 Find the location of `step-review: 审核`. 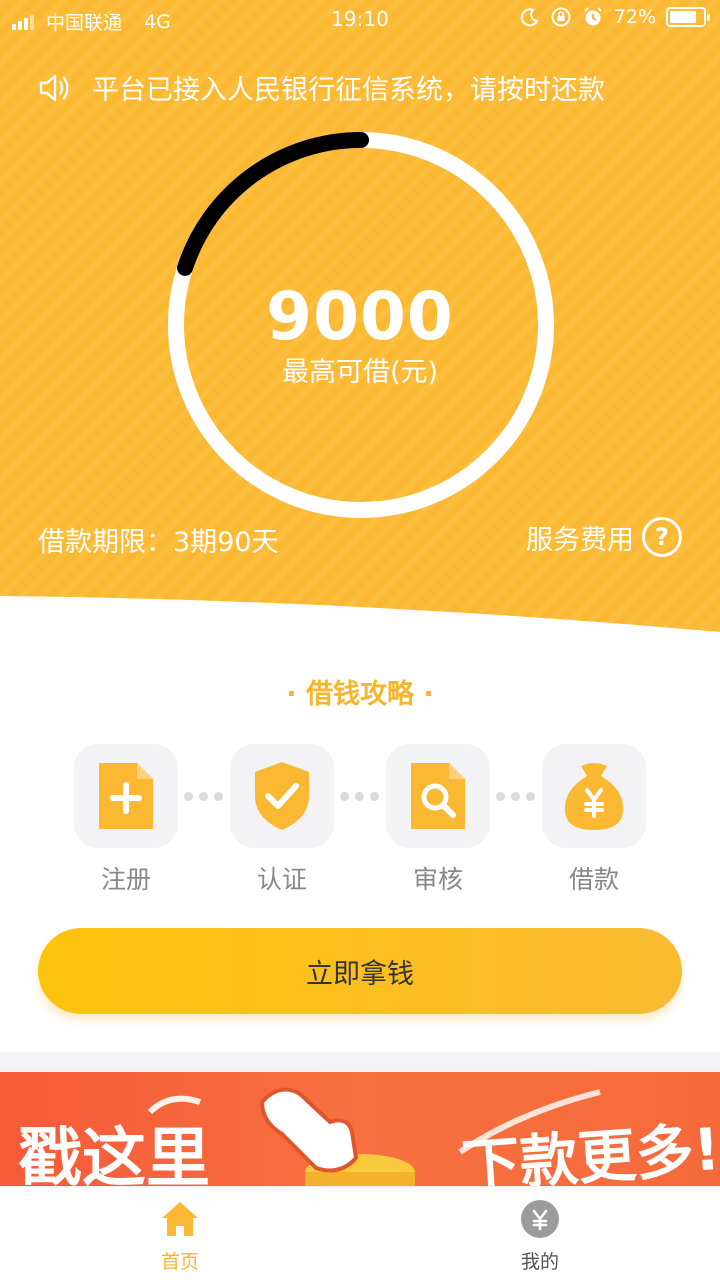

step-review: 审核 is located at coordinates (438, 820).